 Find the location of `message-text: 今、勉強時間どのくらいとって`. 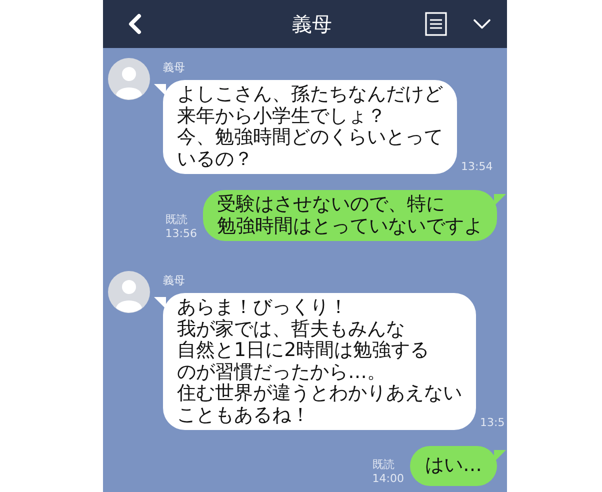

message-text: 今、勉強時間どのくらいとって is located at coordinates (310, 137).